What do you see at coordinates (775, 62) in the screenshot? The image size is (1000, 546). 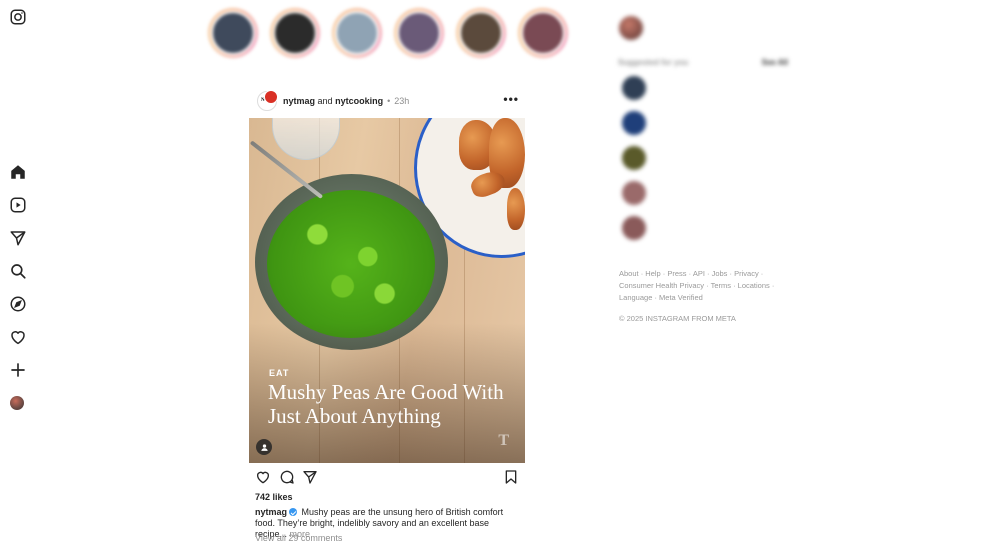 I see `see-all-link: See All` at bounding box center [775, 62].